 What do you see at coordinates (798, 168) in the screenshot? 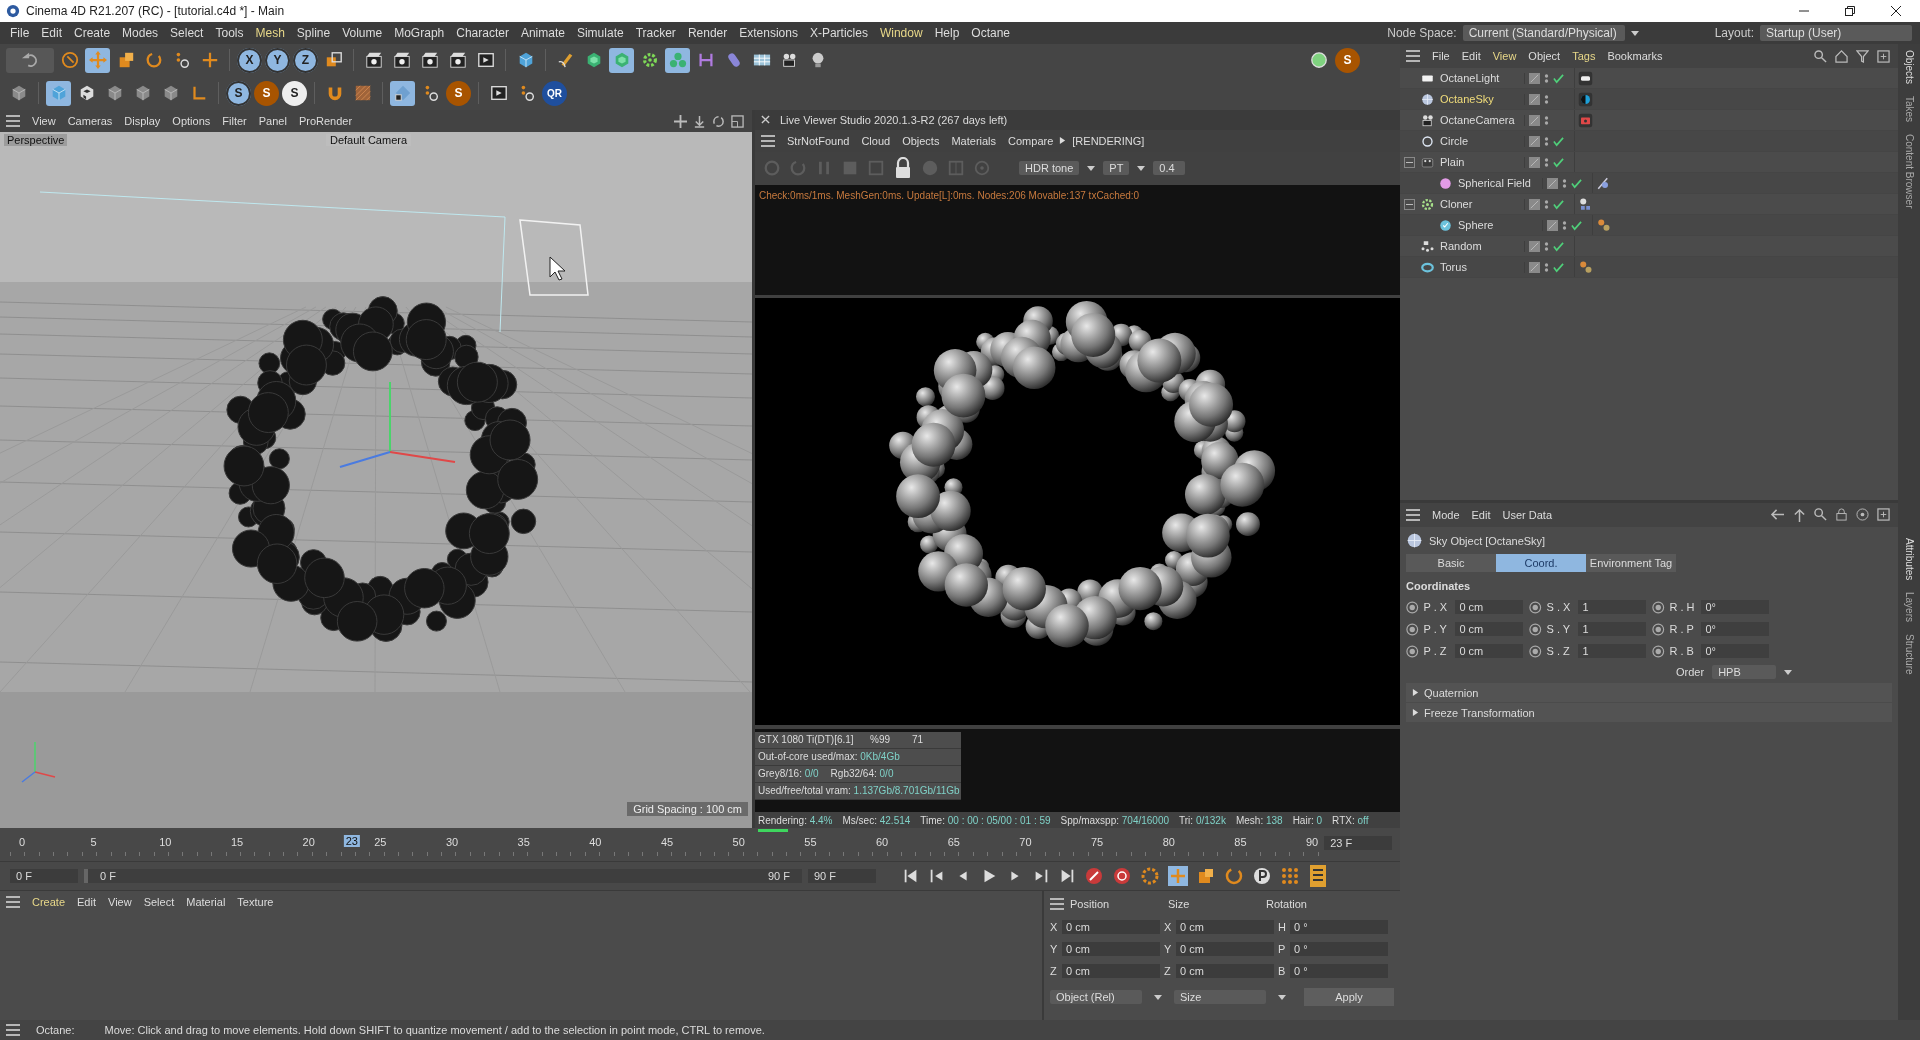
I see `restart-icon` at bounding box center [798, 168].